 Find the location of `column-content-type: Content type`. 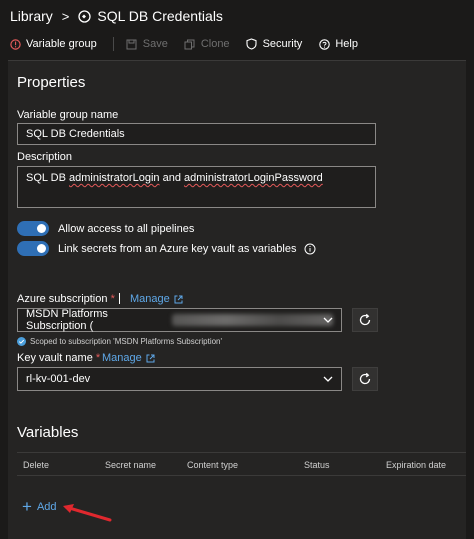

column-content-type: Content type is located at coordinates (213, 465).